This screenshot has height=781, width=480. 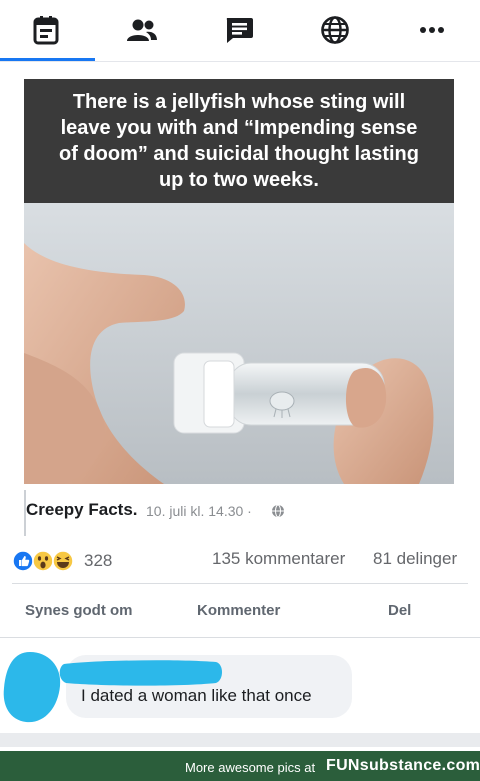 What do you see at coordinates (141, 673) in the screenshot?
I see `commenter-name` at bounding box center [141, 673].